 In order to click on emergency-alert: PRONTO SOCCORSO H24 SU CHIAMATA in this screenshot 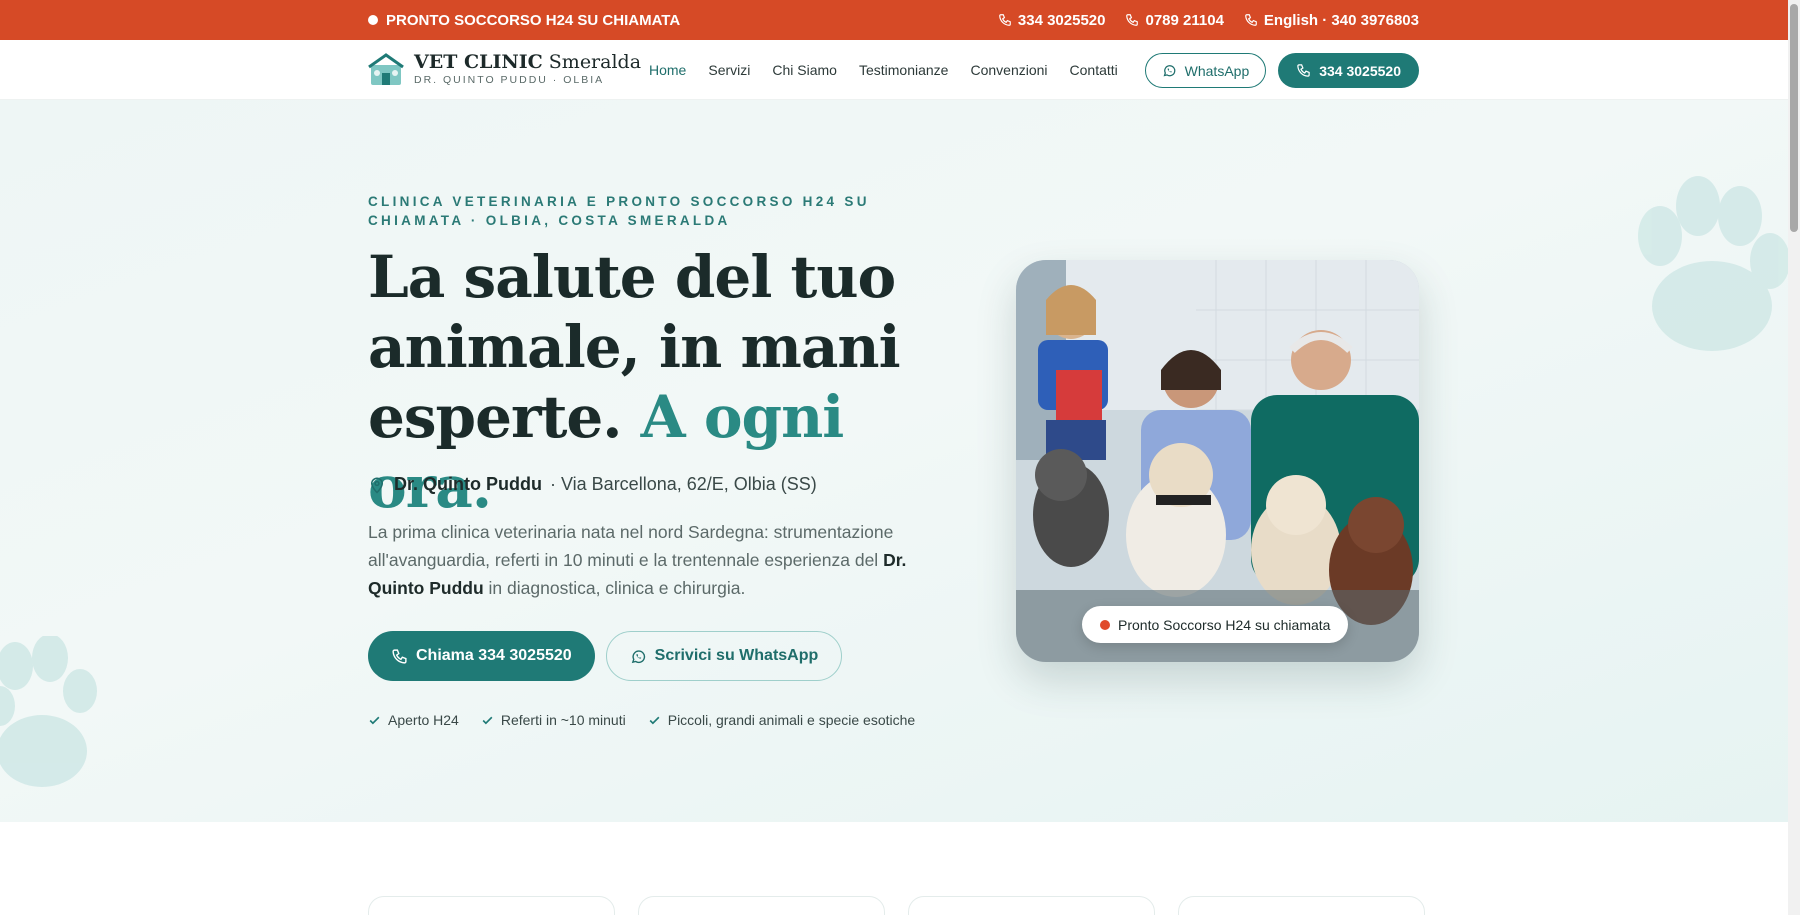, I will do `click(524, 20)`.